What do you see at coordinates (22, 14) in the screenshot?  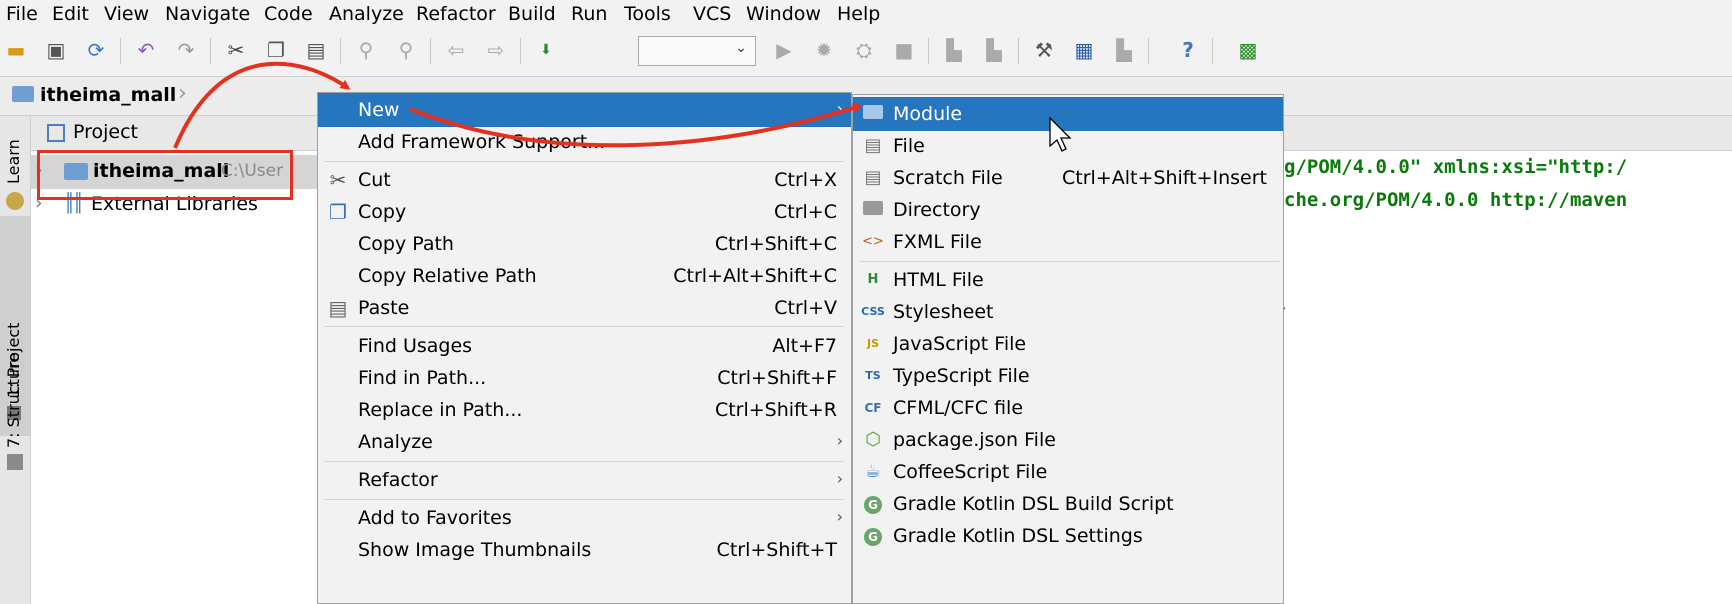 I see `menu-file: File` at bounding box center [22, 14].